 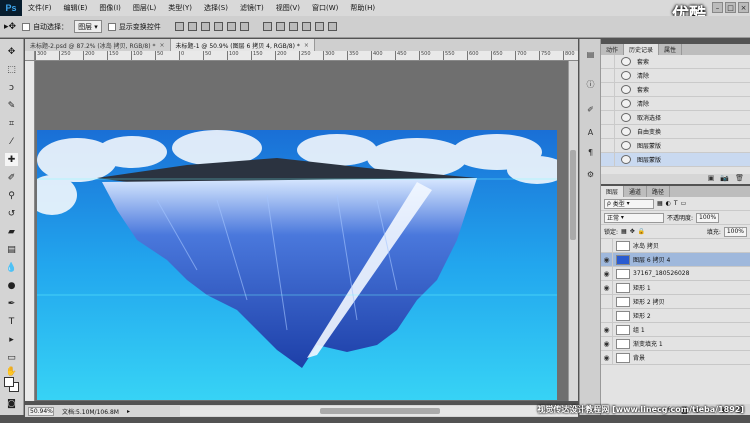 I want to click on layer-name: 组 1, so click(x=639, y=329).